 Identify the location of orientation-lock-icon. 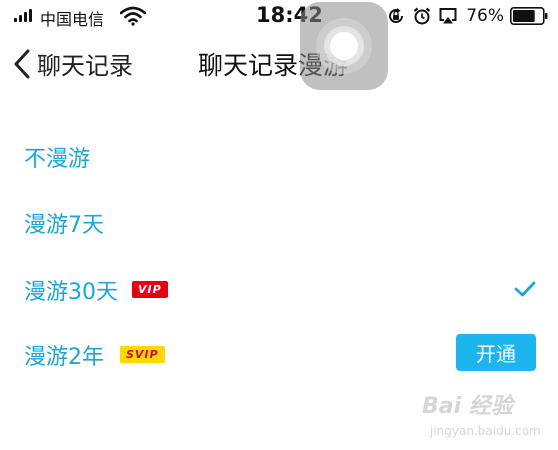
(396, 16).